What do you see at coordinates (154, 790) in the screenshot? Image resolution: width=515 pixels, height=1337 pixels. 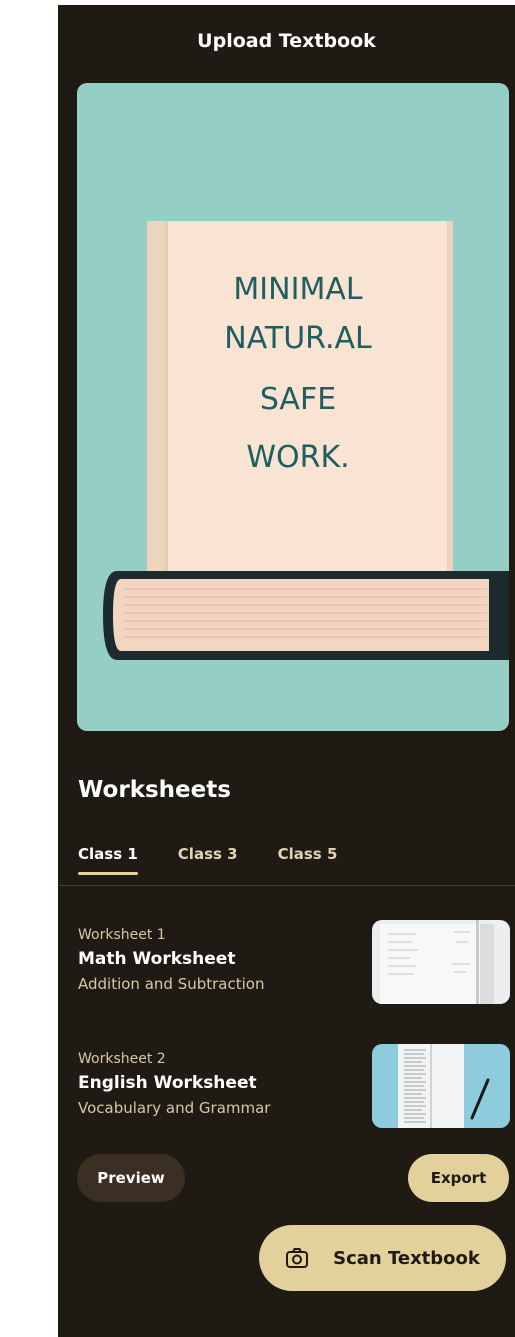 I see `worksheets-heading: Worksheets` at bounding box center [154, 790].